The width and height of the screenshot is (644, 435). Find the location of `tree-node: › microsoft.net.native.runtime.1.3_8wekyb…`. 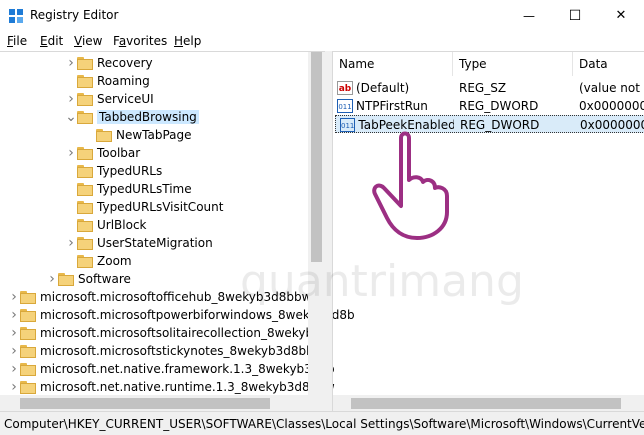

tree-node: › microsoft.net.native.runtime.1.3_8wekyb… is located at coordinates (171, 387).